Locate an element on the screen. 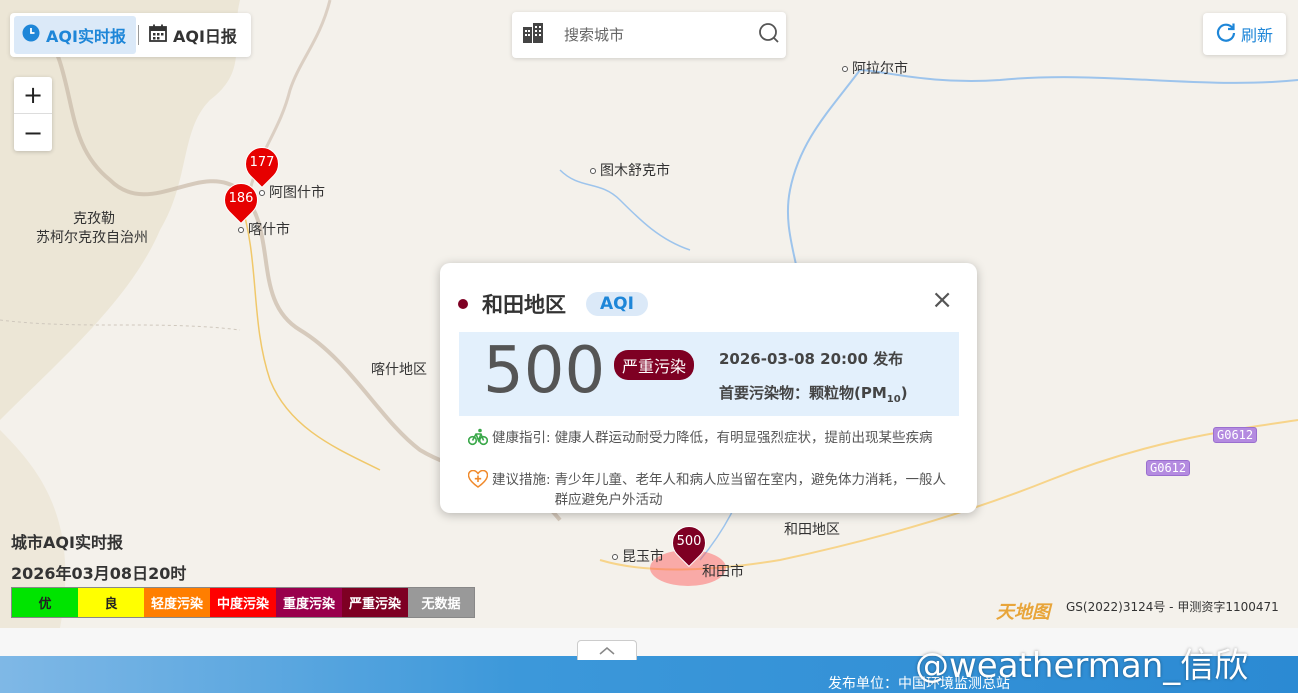 This screenshot has width=1298, height=693. heart-plus-icon is located at coordinates (479, 489).